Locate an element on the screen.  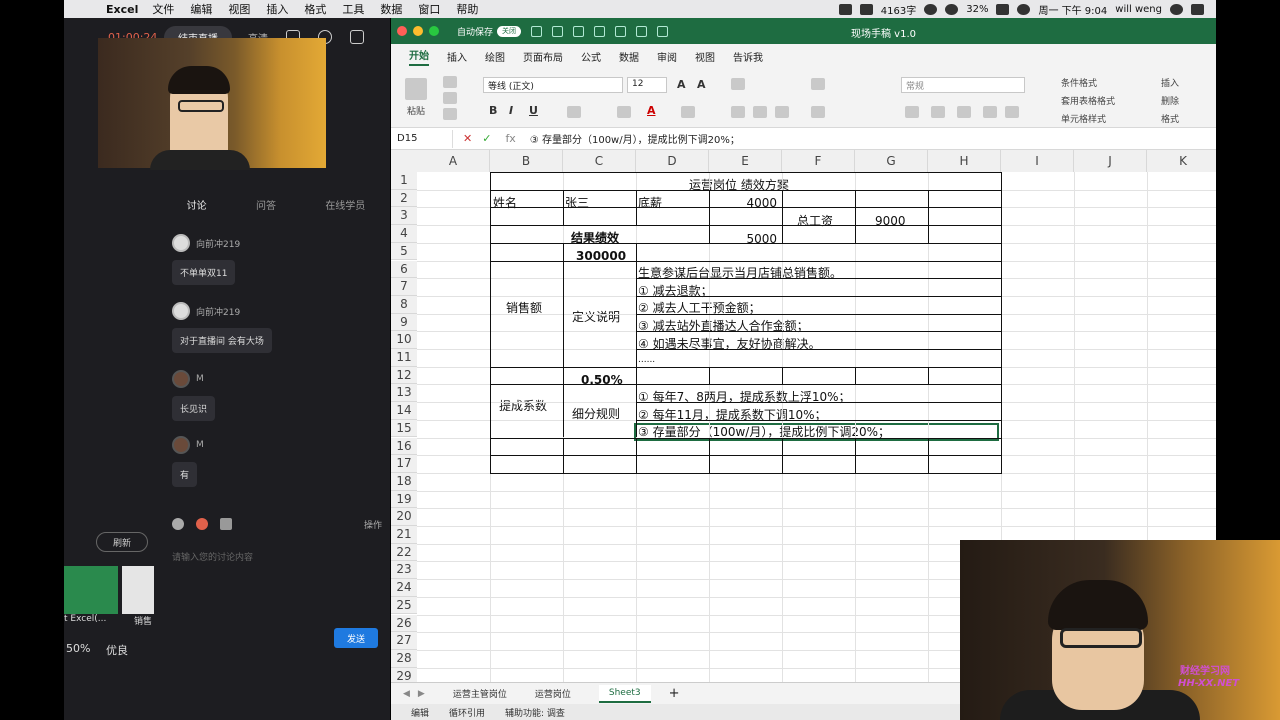
wifi-icon is located at coordinates (952, 9).